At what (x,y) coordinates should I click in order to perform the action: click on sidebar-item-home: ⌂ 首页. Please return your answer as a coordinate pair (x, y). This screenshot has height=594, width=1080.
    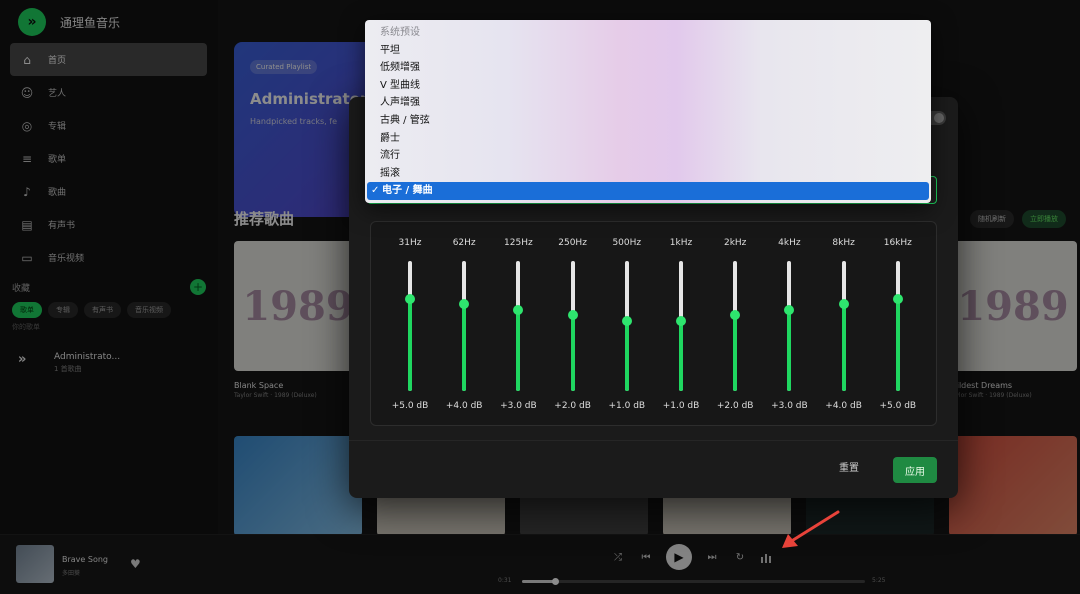
    Looking at the image, I should click on (108, 59).